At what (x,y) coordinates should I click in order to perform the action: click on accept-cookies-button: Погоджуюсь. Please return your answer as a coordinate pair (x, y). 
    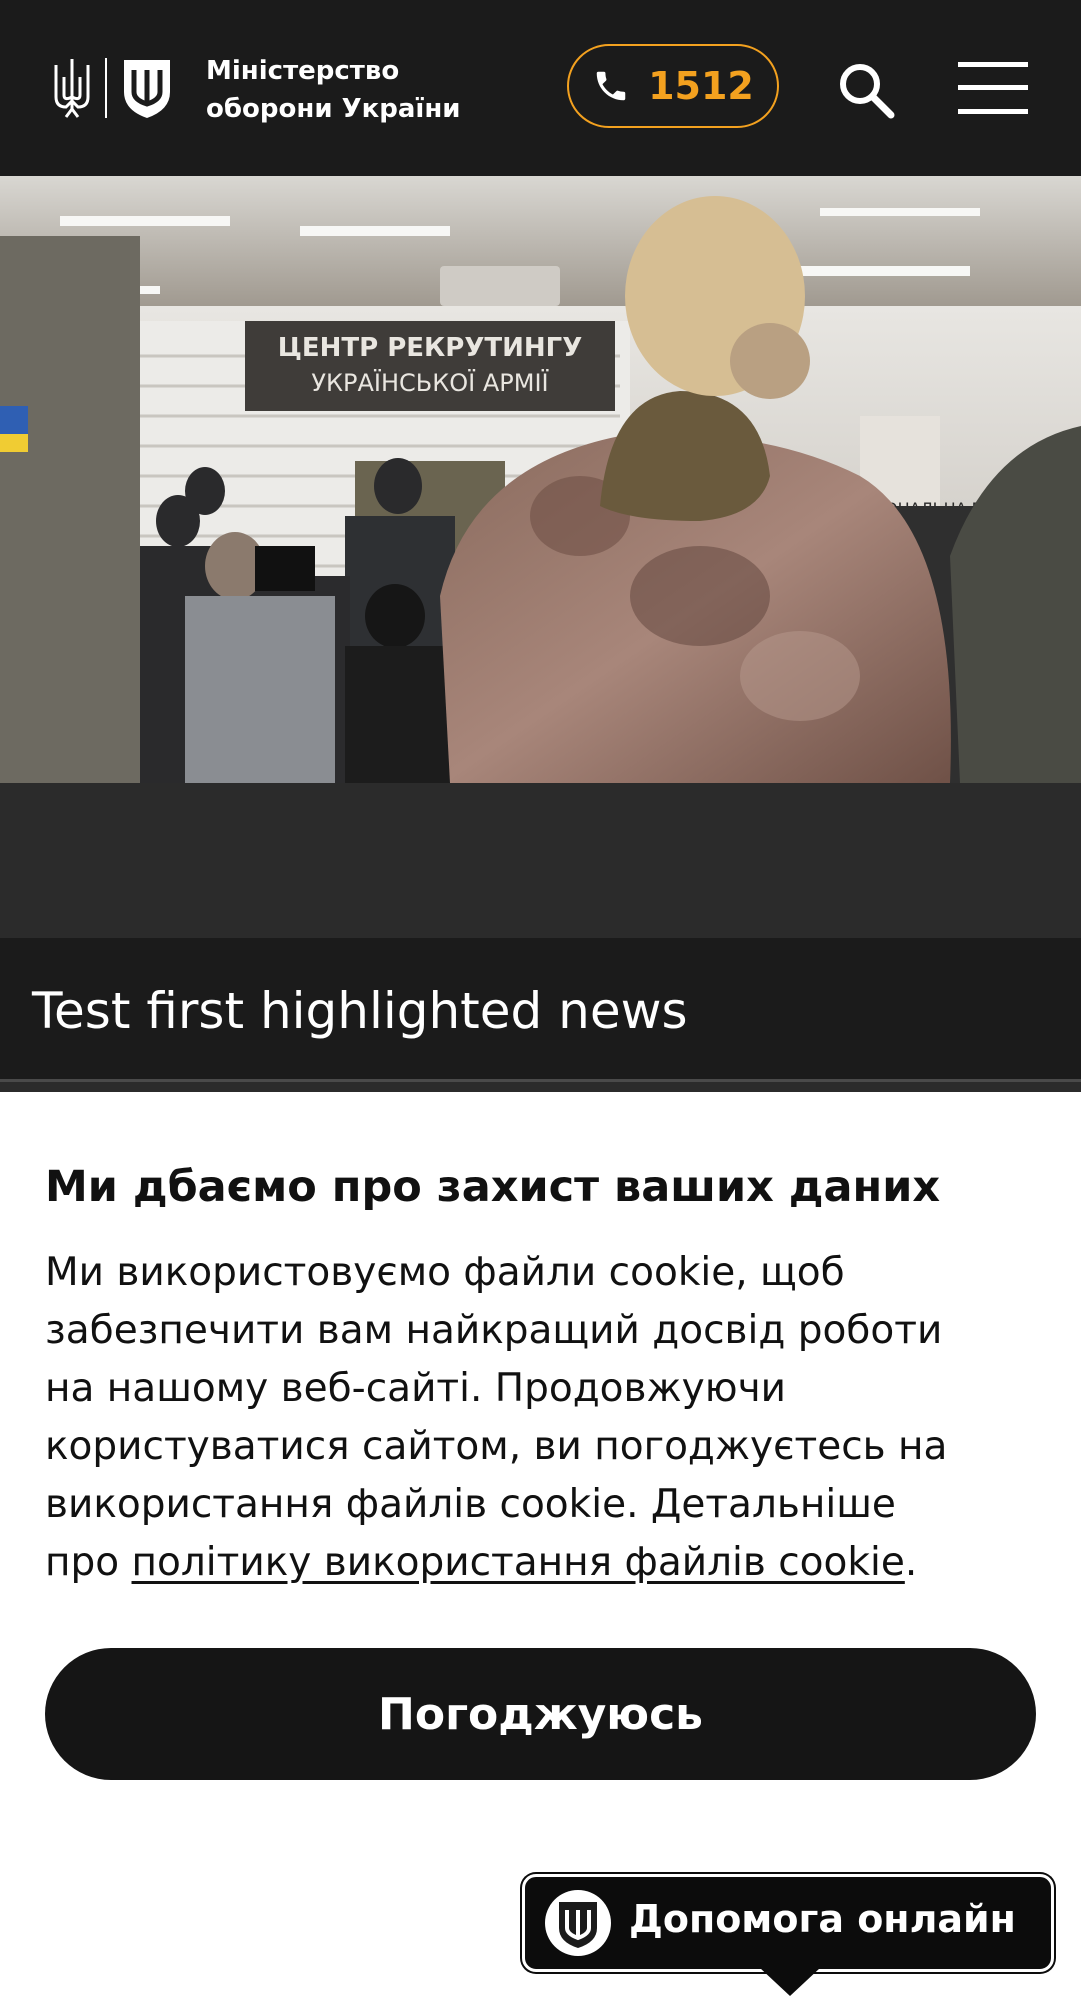
    Looking at the image, I should click on (540, 1714).